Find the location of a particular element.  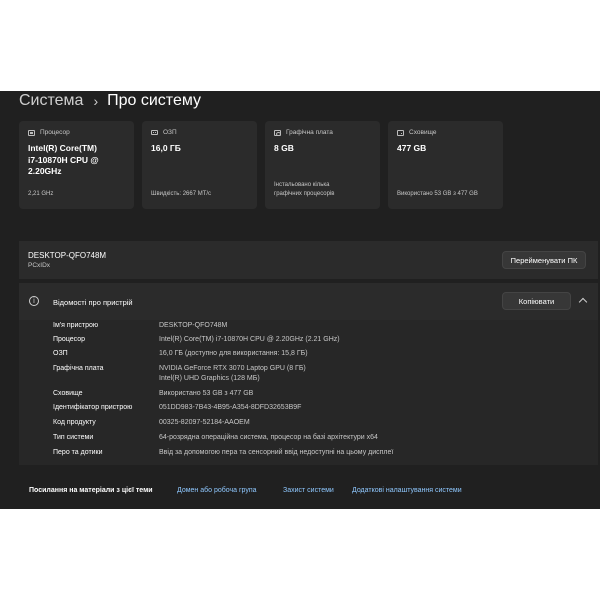

graphics-card-title: Графічна плата is located at coordinates (309, 132).